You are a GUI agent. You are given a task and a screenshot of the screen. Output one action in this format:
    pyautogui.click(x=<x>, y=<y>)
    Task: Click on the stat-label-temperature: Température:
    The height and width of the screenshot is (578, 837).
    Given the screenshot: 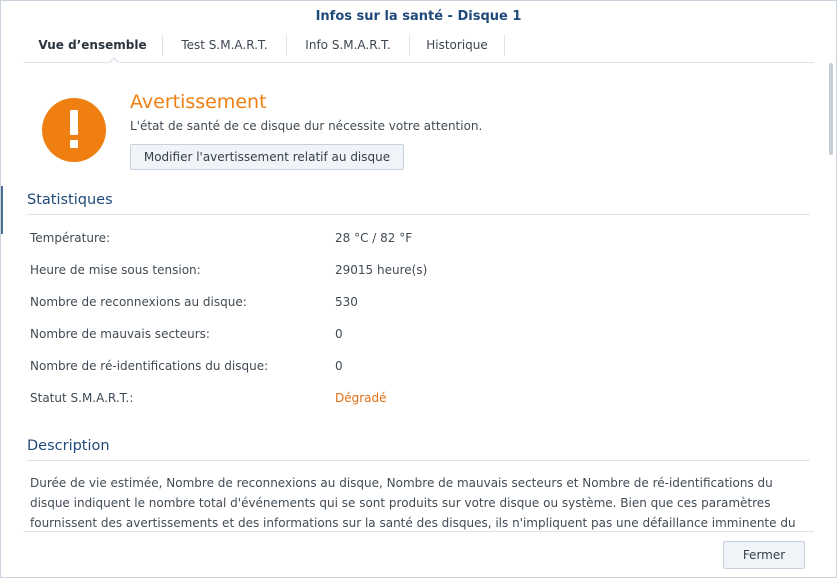 What is the action you would take?
    pyautogui.click(x=70, y=238)
    